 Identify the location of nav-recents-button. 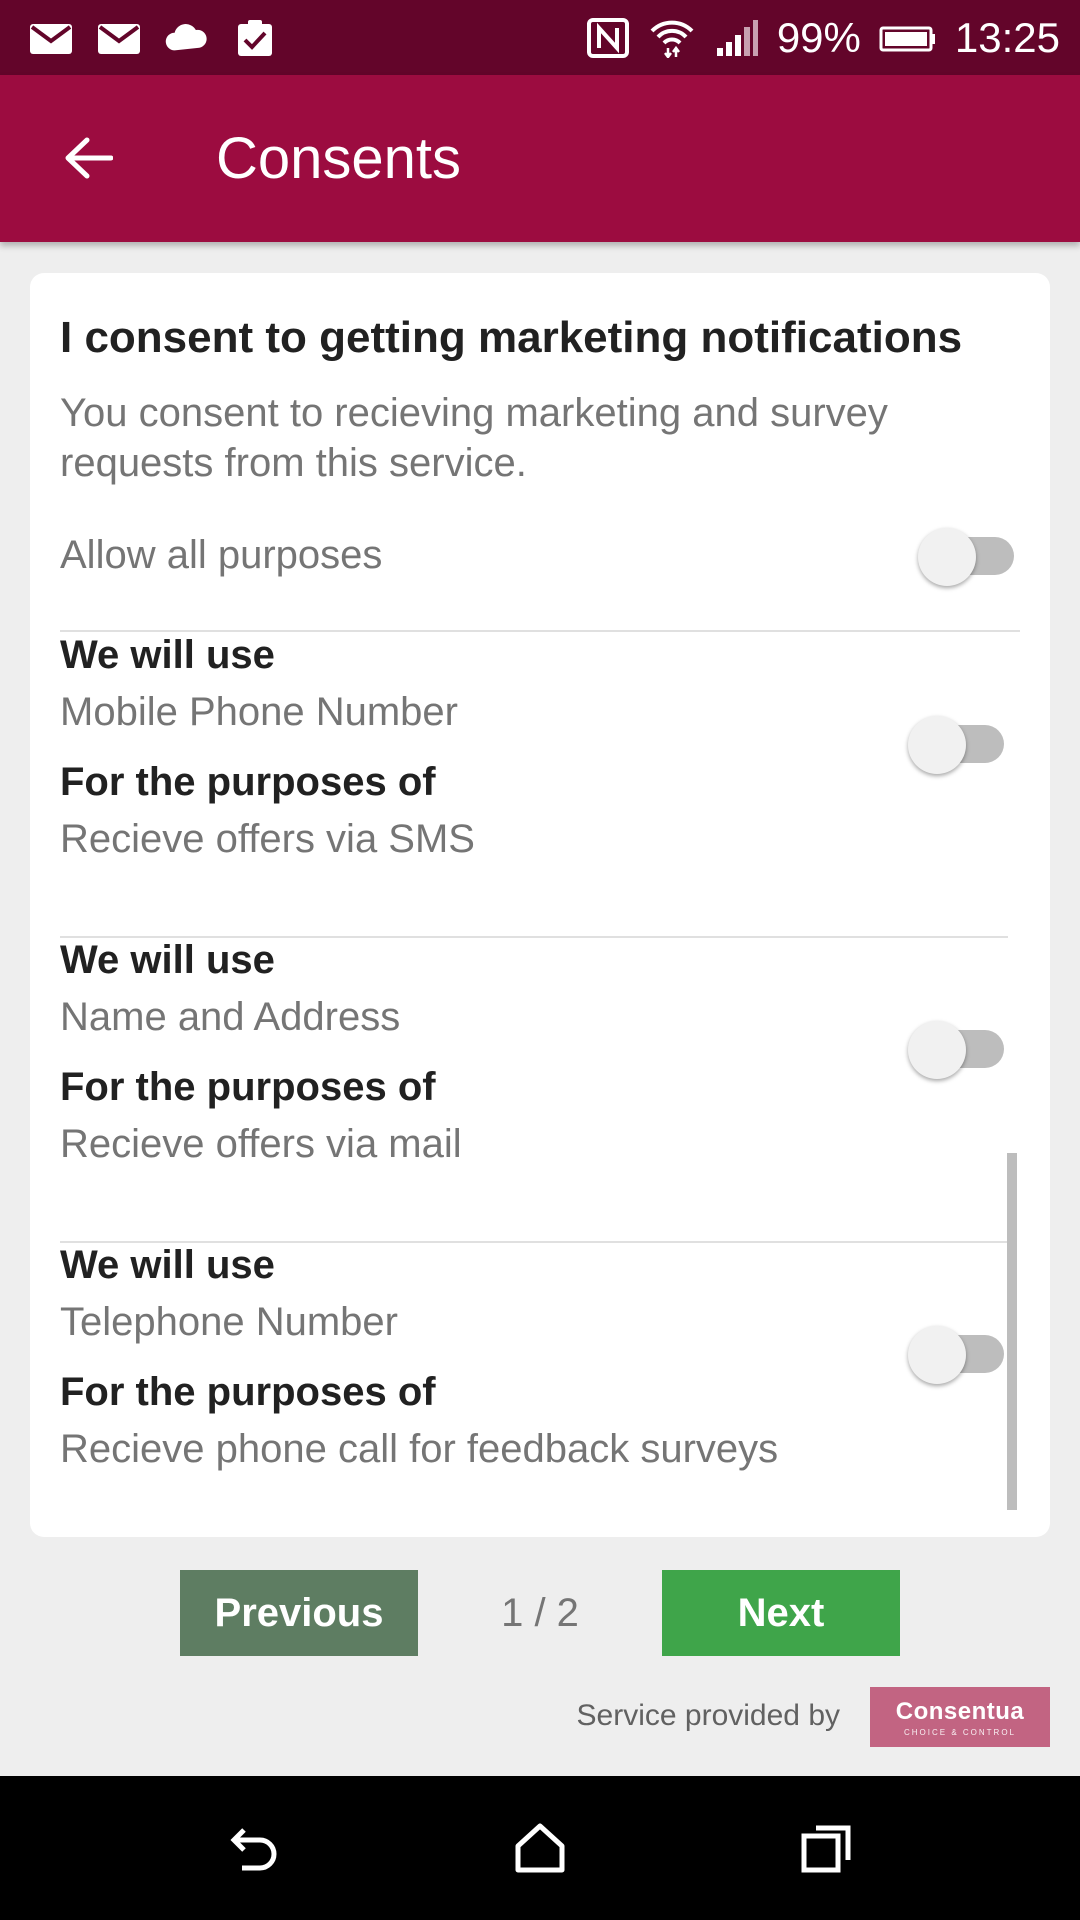
(828, 1848).